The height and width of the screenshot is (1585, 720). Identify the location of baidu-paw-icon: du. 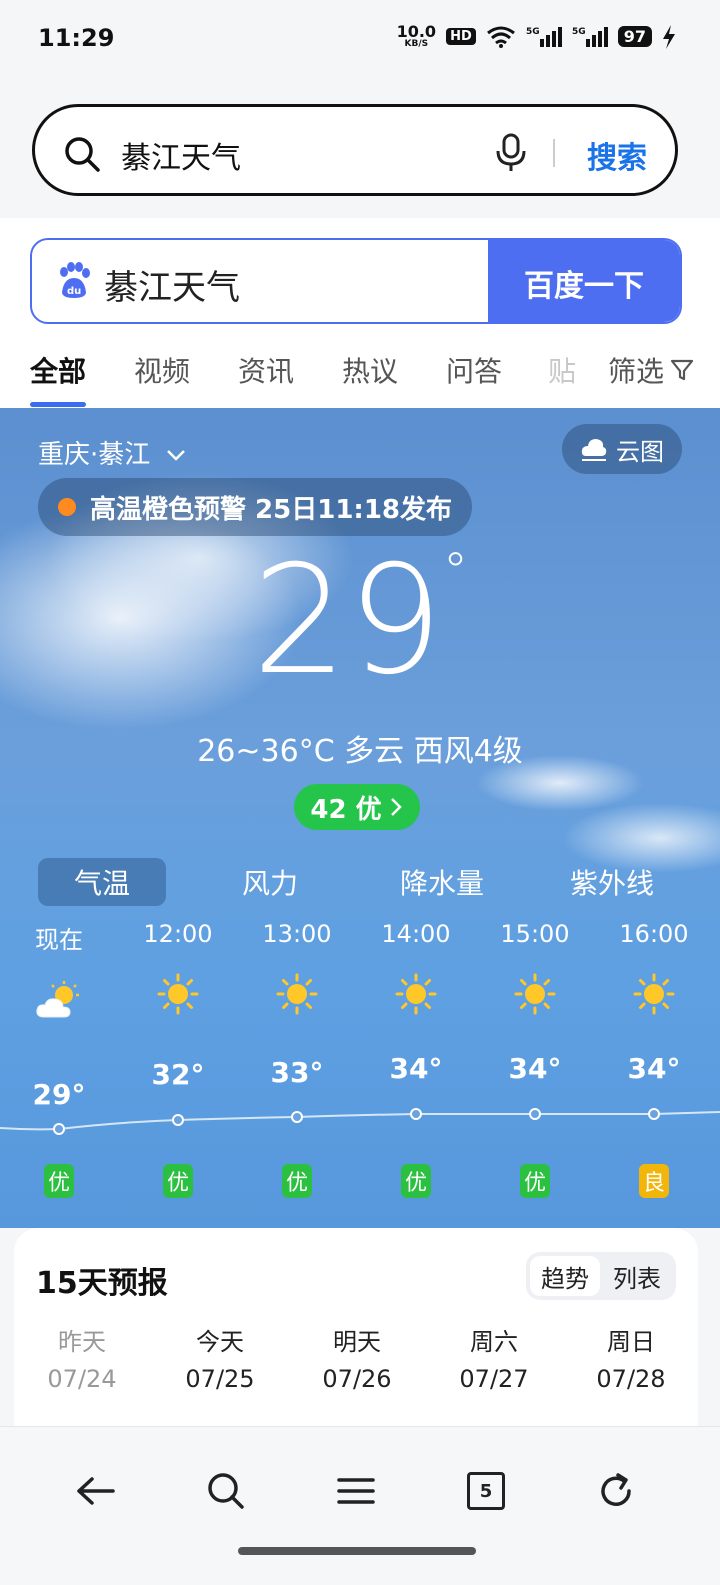
(75, 280).